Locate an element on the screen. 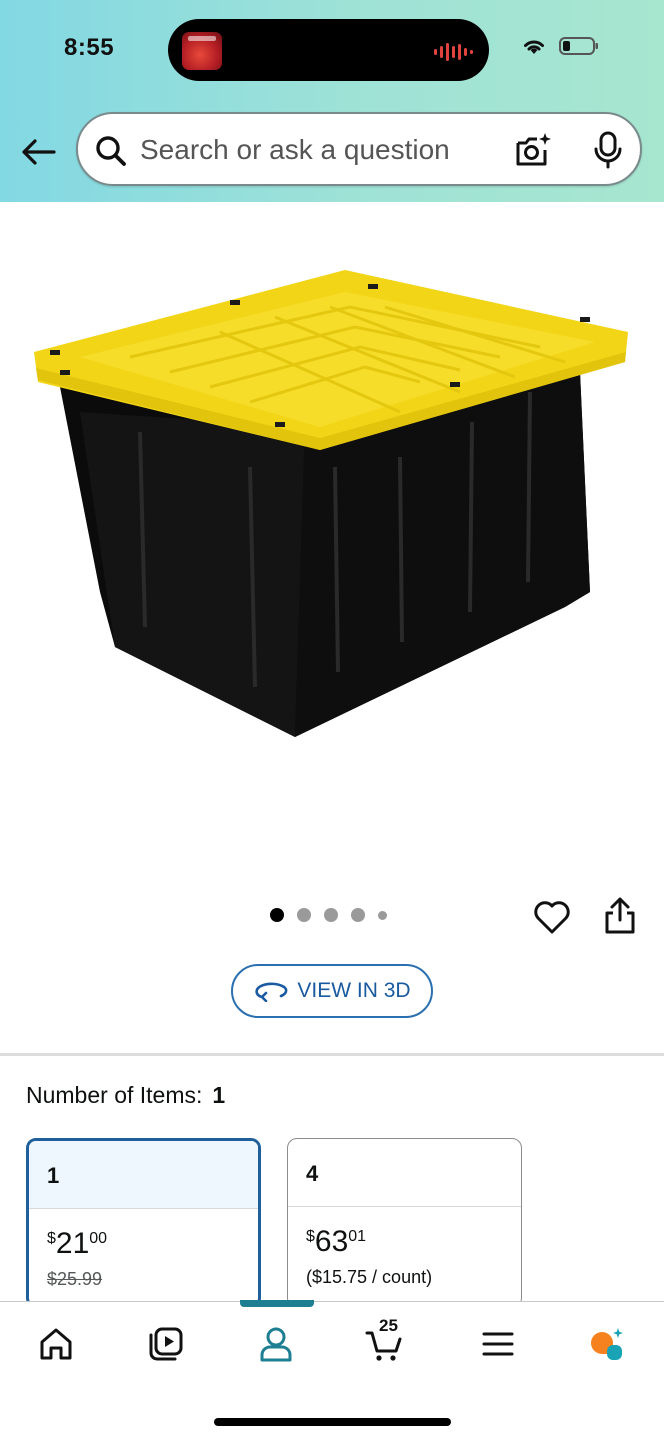  search-bar is located at coordinates (359, 149).